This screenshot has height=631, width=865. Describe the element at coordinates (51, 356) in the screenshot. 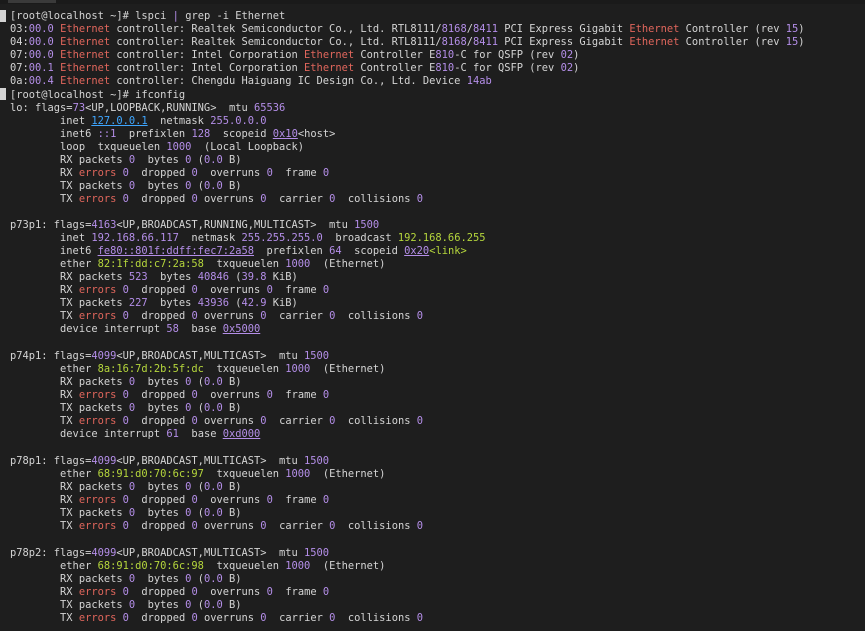

I see `terminal-text-segment: p74p1: flags=` at that location.